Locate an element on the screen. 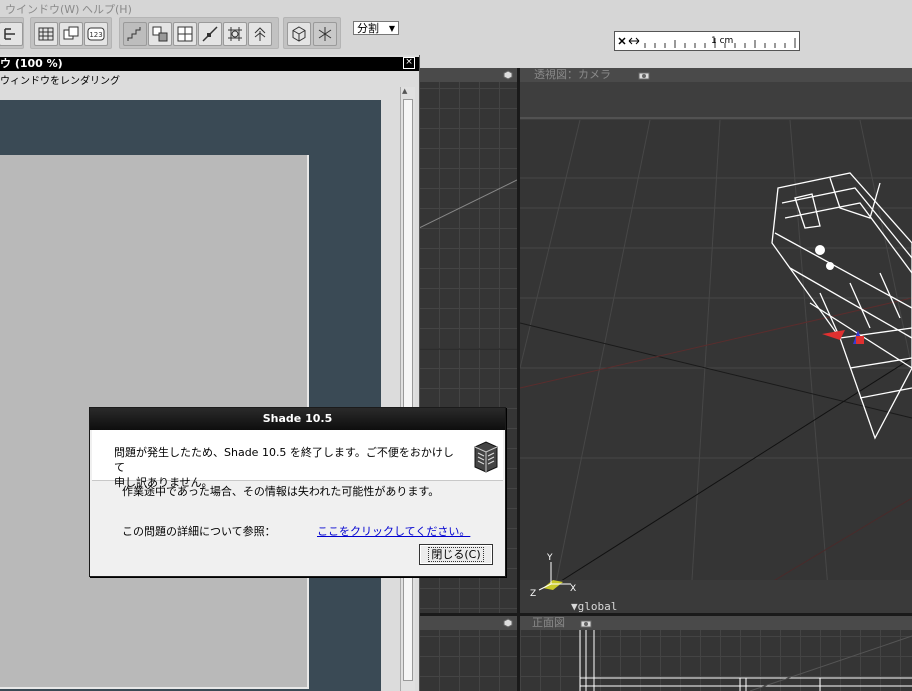 Image resolution: width=912 pixels, height=691 pixels. coordinate-bar: Y X Z ▼global is located at coordinates (716, 583).